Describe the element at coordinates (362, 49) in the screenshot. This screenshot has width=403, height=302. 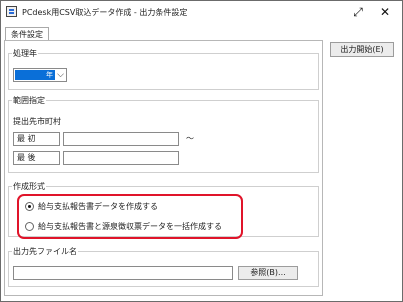
I see `start-output-button: 出力開始(E)` at that location.